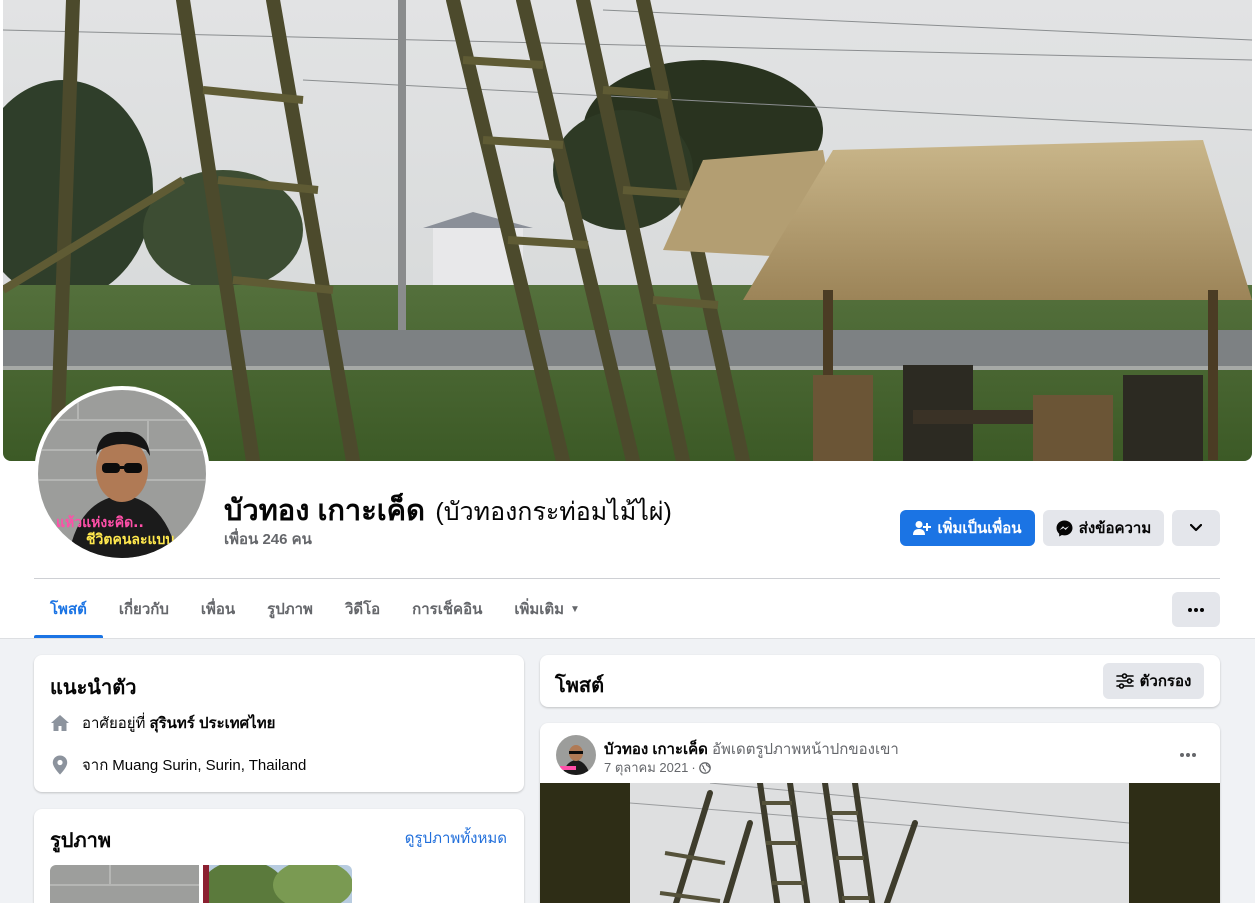 The width and height of the screenshot is (1255, 903). I want to click on add-friend-label: เพิ่มเป็นเพื่อน, so click(979, 528).